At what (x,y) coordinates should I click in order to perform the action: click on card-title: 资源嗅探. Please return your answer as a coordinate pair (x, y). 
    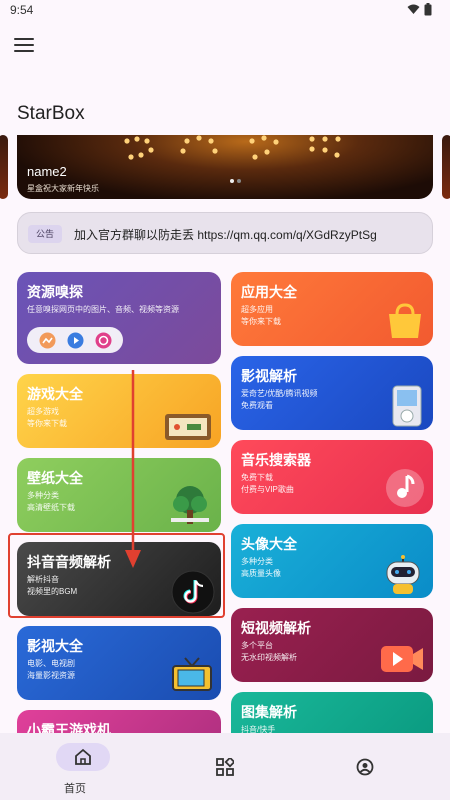
    Looking at the image, I should click on (55, 292).